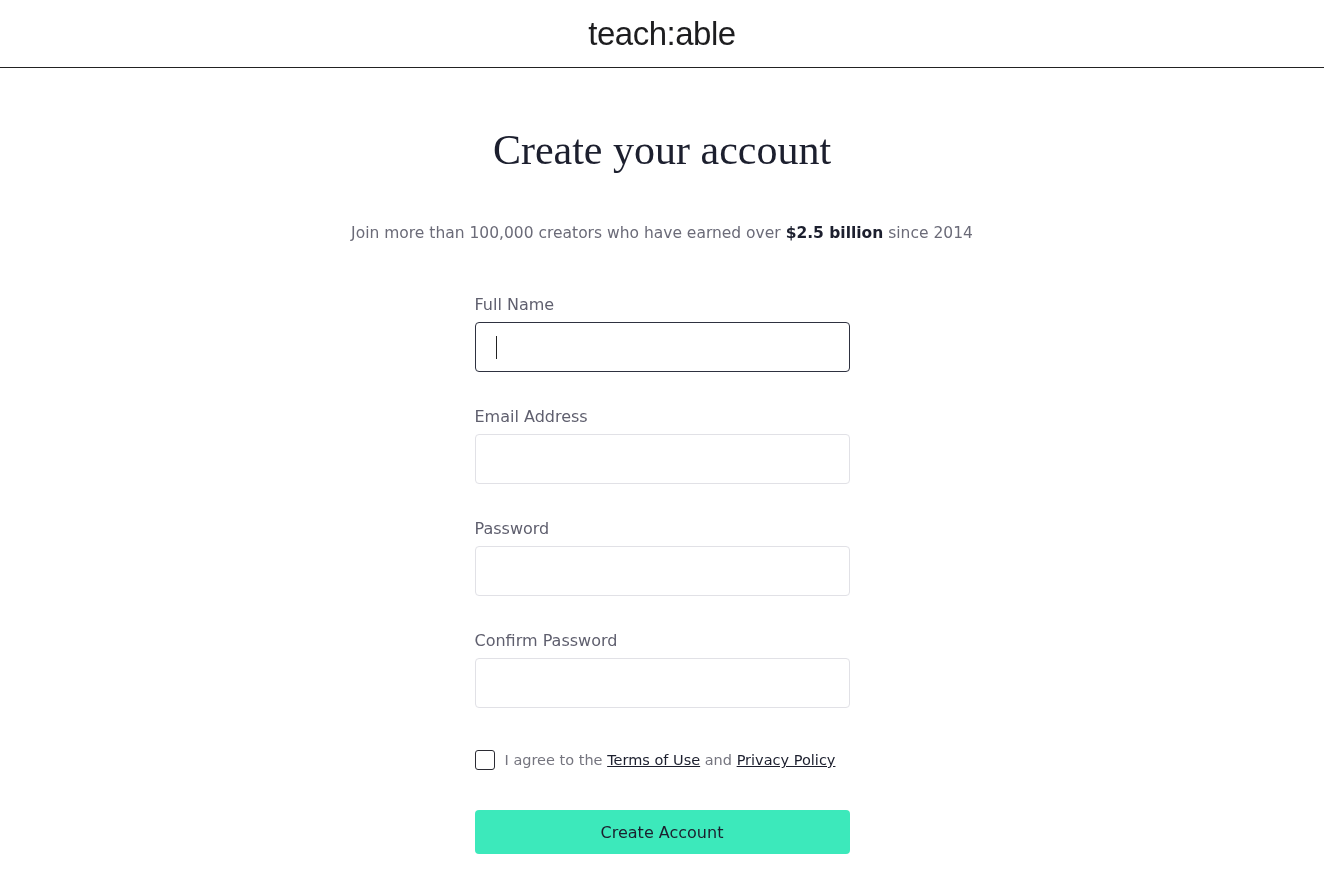 Image resolution: width=1324 pixels, height=885 pixels. I want to click on field-label: Full Name, so click(514, 305).